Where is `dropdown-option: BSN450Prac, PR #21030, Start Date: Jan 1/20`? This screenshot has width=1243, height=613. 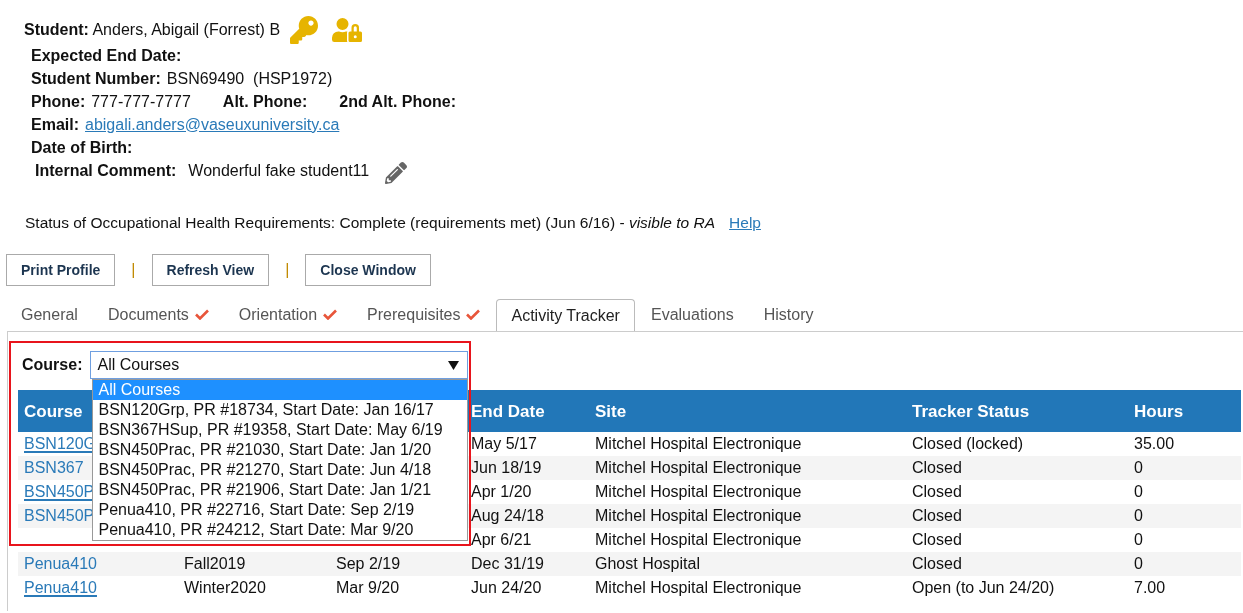
dropdown-option: BSN450Prac, PR #21030, Start Date: Jan 1/20 is located at coordinates (280, 450).